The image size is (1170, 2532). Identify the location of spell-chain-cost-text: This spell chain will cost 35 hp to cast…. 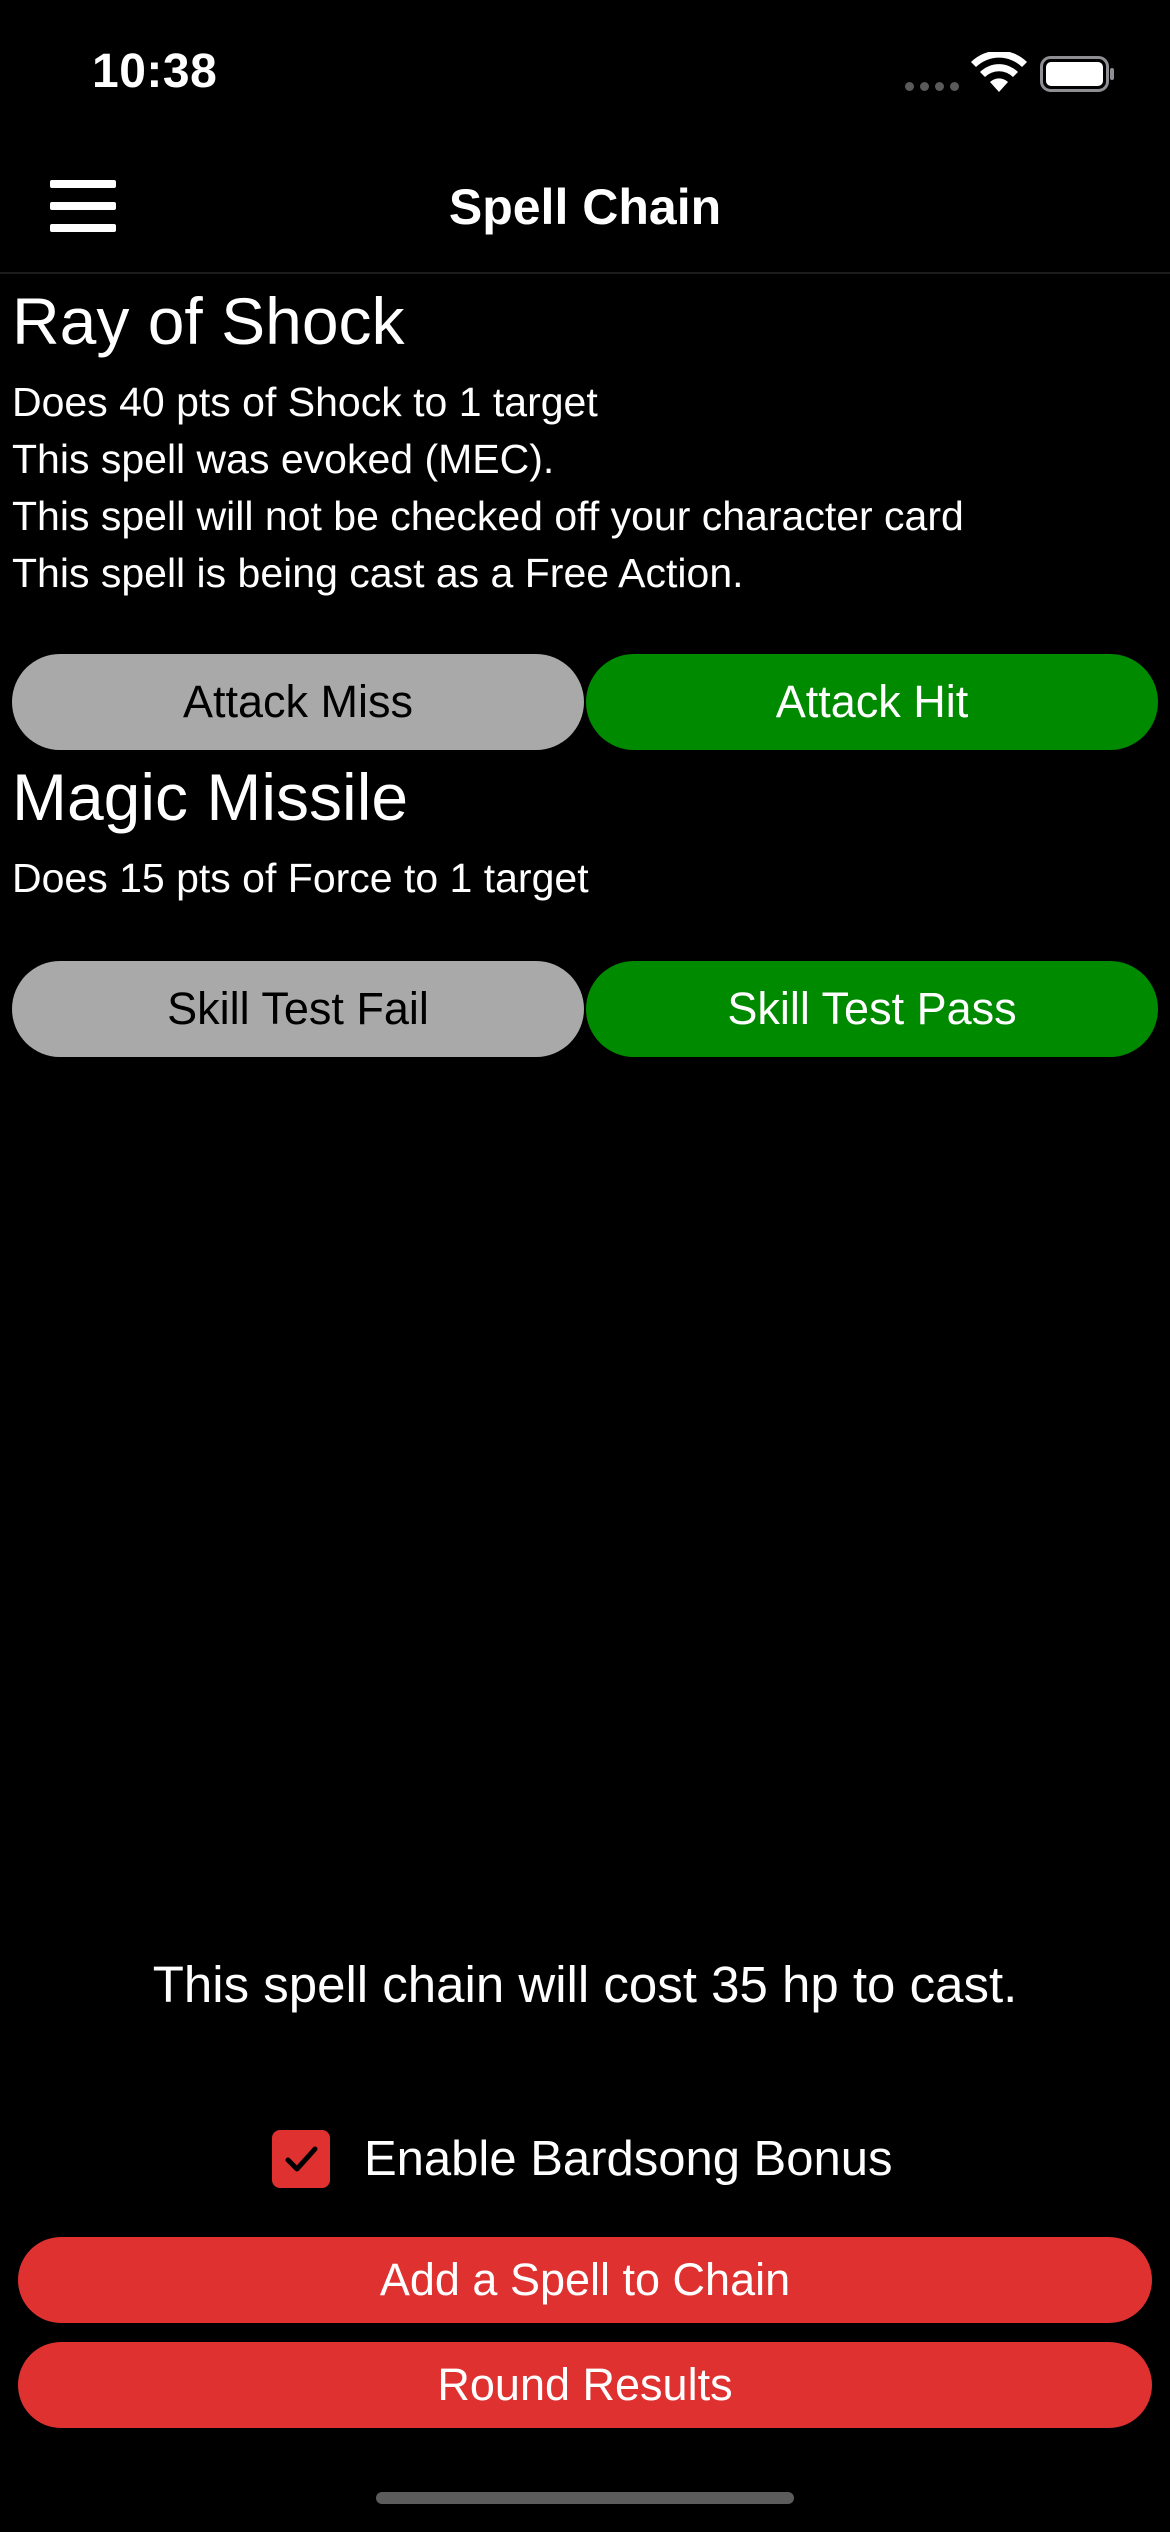
(585, 1984).